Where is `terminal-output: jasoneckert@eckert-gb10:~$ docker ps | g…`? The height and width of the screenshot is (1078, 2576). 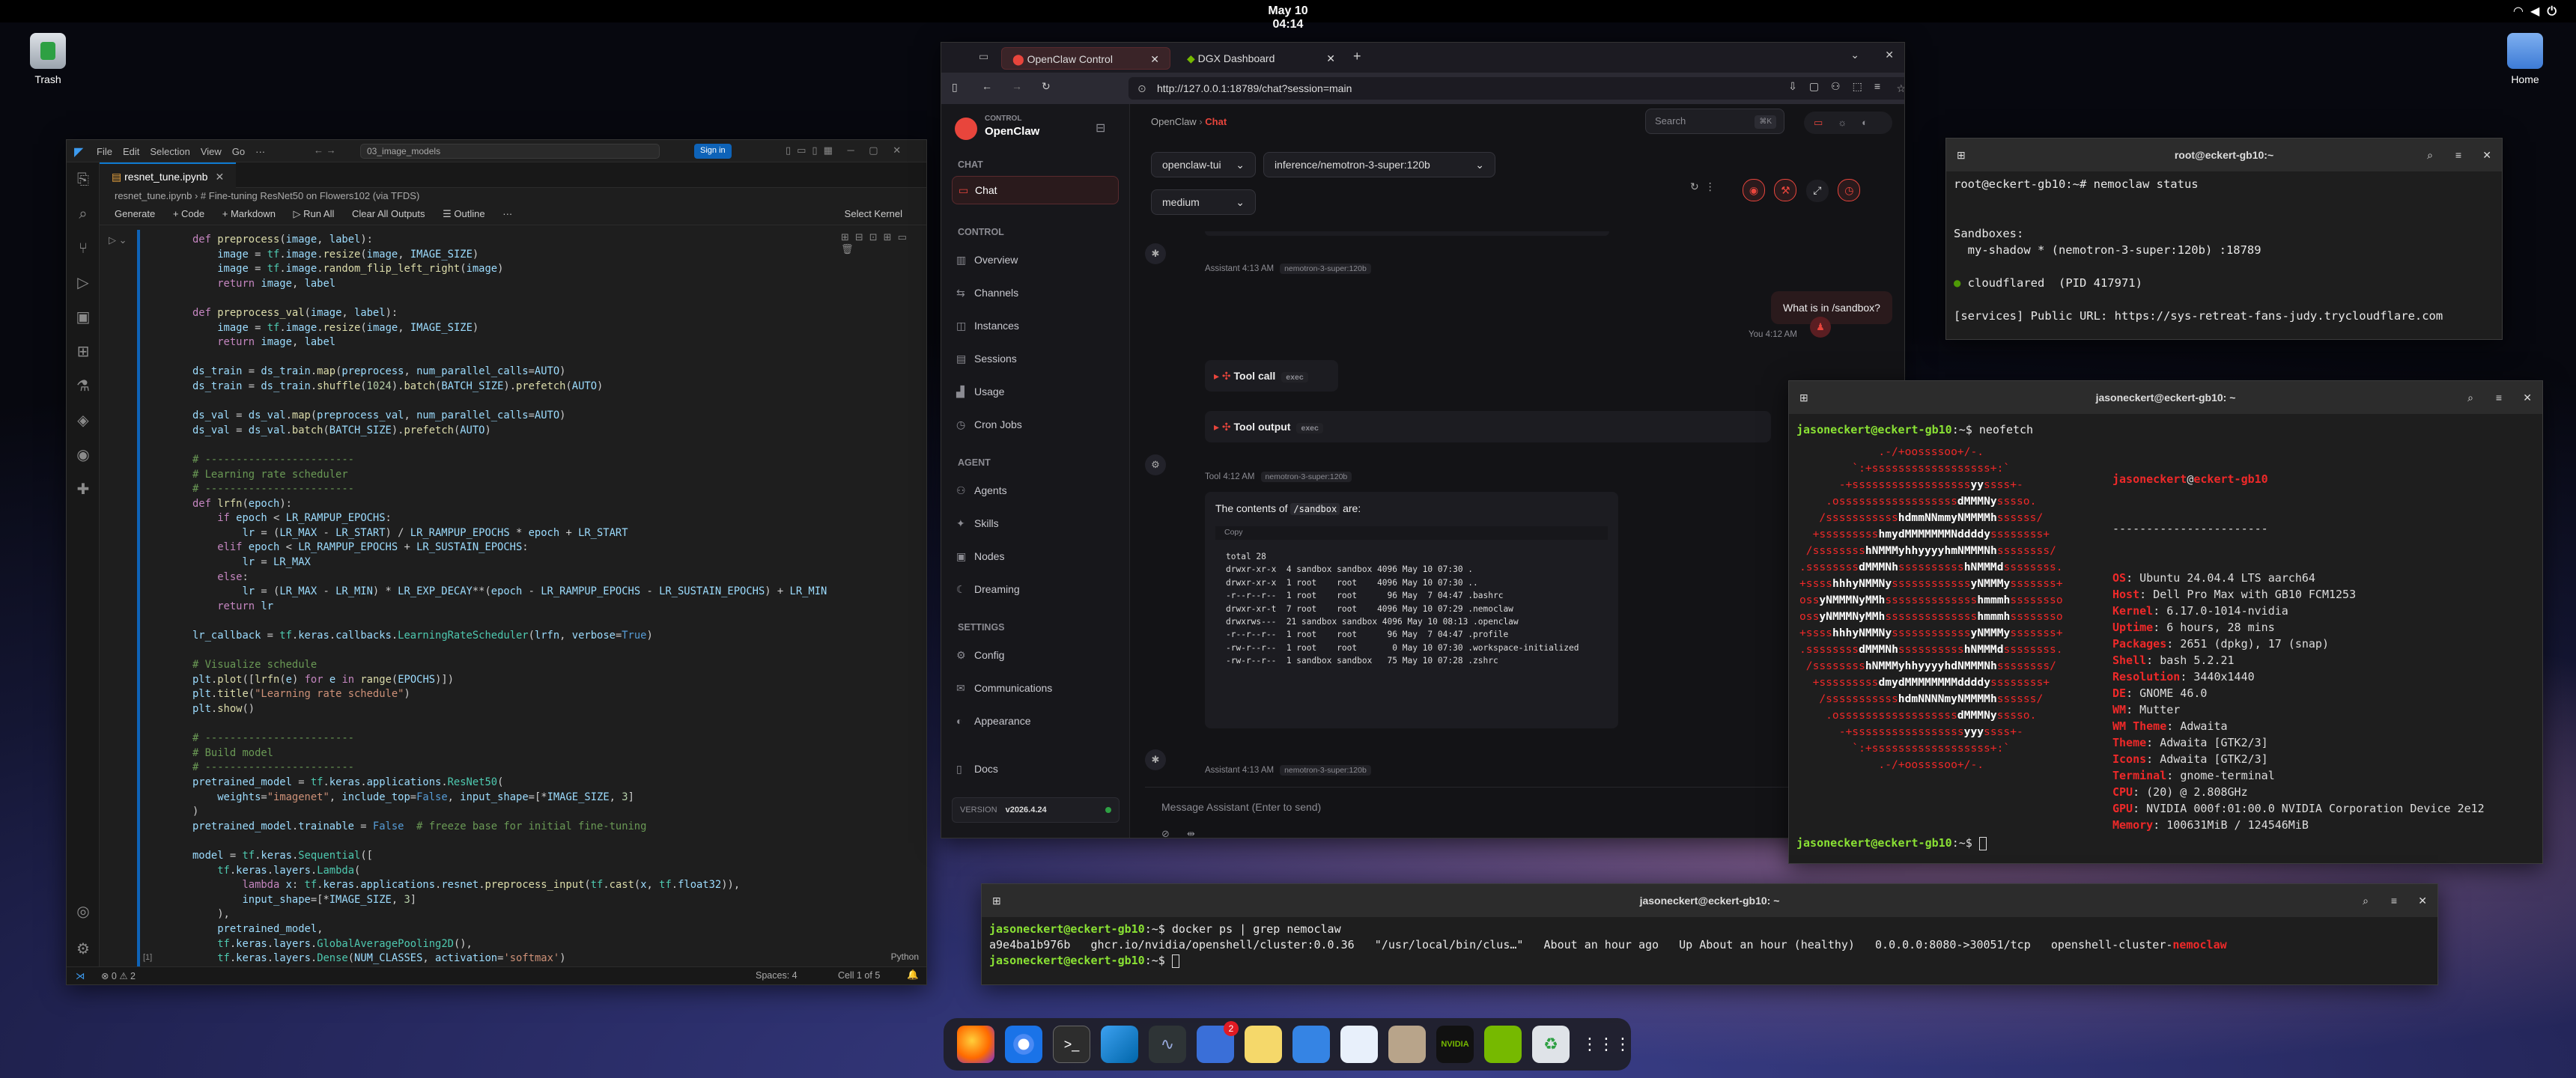
terminal-output: jasoneckert@eckert-gb10:~$ docker ps | g… is located at coordinates (1709, 945).